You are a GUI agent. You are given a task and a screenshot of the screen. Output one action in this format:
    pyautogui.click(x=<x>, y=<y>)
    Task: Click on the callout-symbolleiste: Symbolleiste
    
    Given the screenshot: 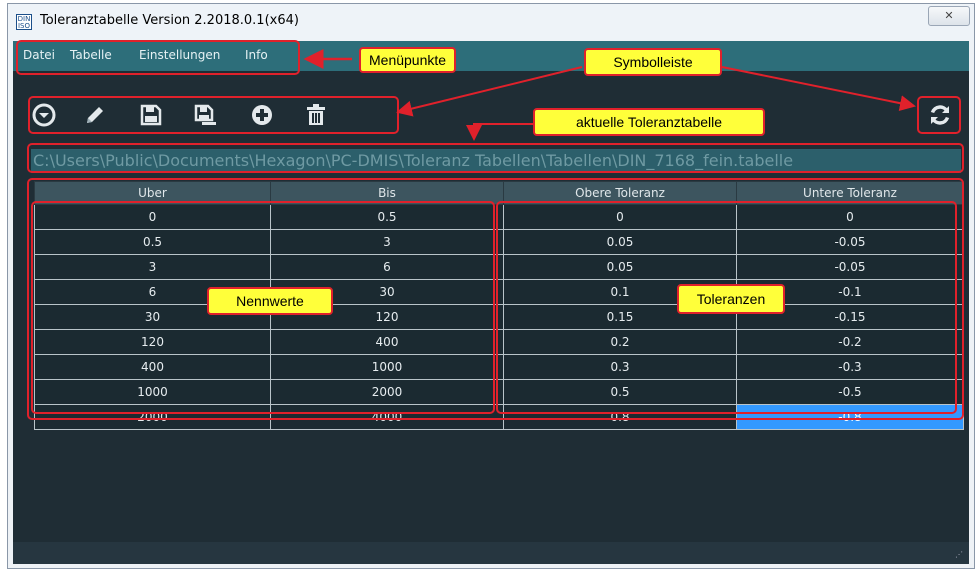 What is the action you would take?
    pyautogui.click(x=653, y=62)
    